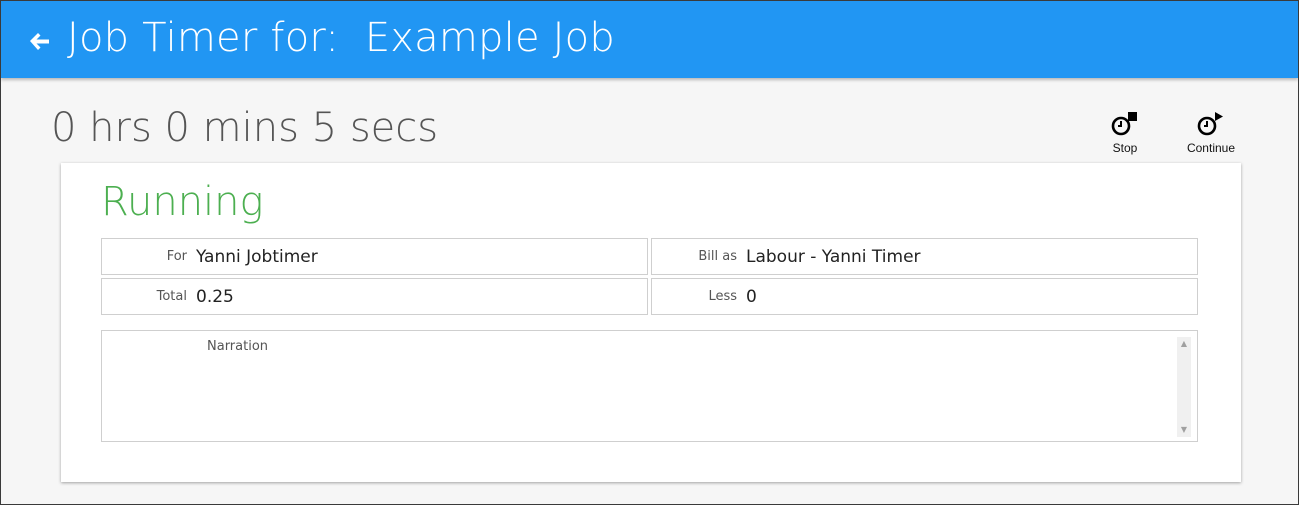 This screenshot has width=1299, height=505. Describe the element at coordinates (215, 297) in the screenshot. I see `total-value: 0.25` at that location.